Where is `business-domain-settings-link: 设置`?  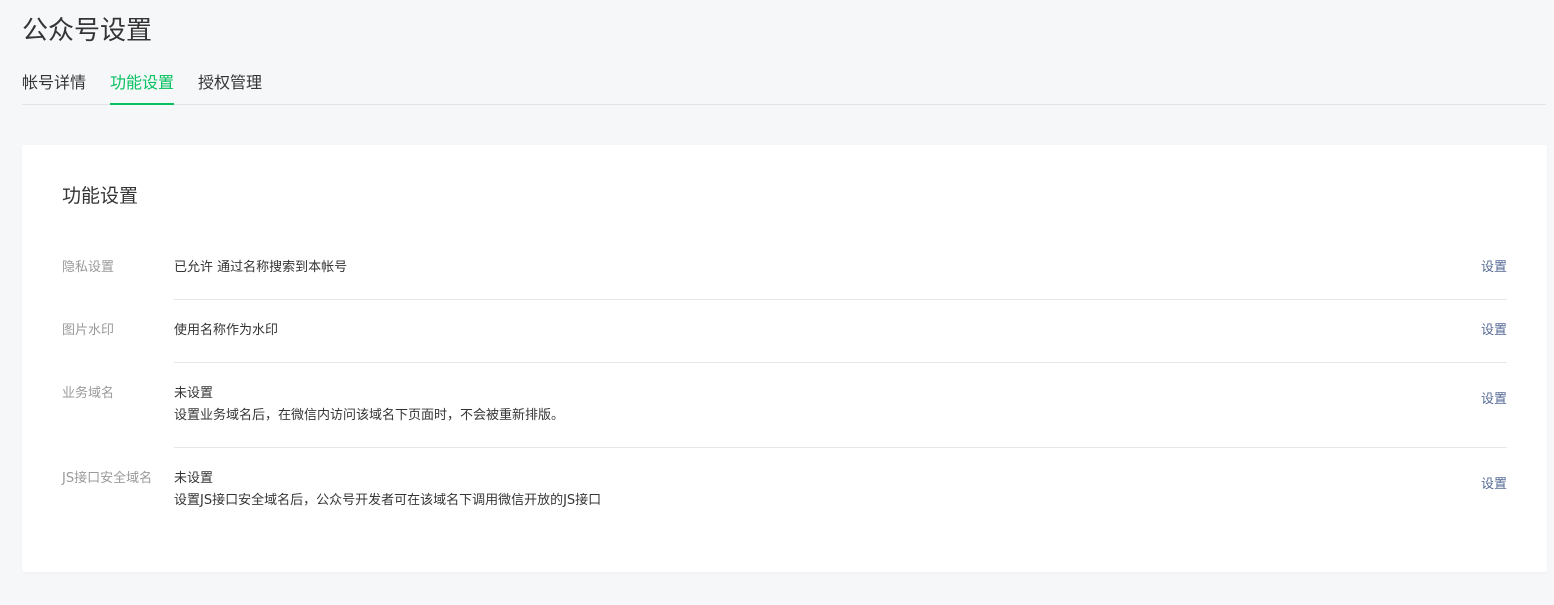 business-domain-settings-link: 设置 is located at coordinates (1494, 400).